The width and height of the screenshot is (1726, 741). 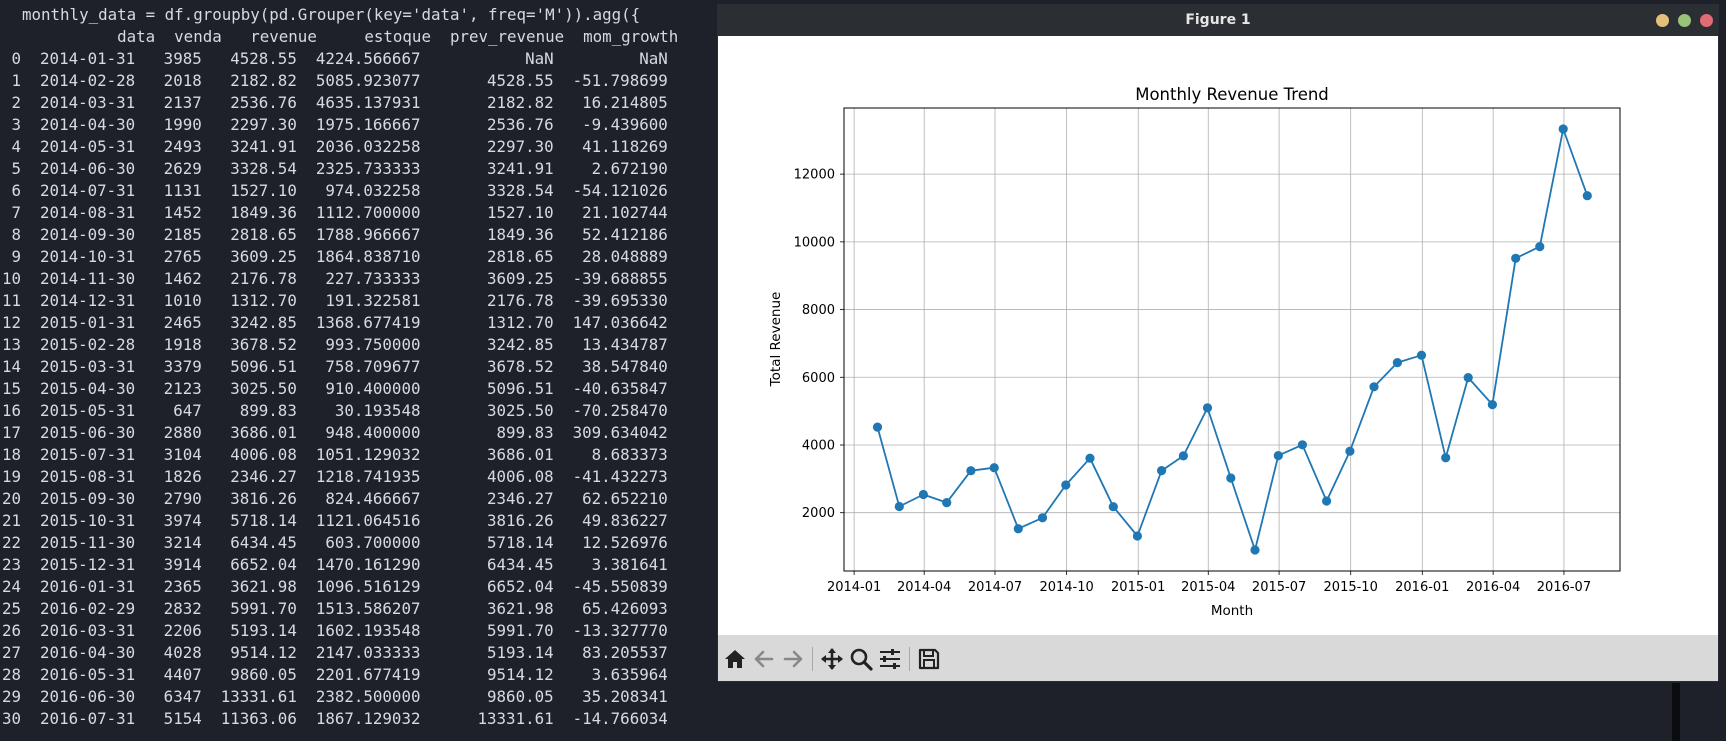 What do you see at coordinates (1138, 587) in the screenshot?
I see `x-tick-label: 2015-01` at bounding box center [1138, 587].